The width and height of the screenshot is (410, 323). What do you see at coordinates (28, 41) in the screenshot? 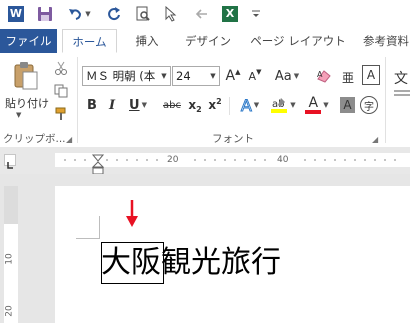
I see `tab-file: ファイル` at bounding box center [28, 41].